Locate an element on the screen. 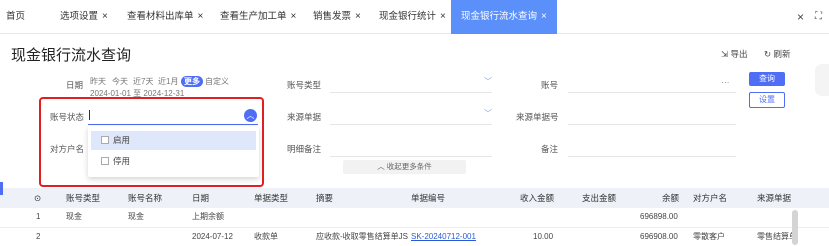 The width and height of the screenshot is (829, 246). date-label: 日期 is located at coordinates (75, 85).